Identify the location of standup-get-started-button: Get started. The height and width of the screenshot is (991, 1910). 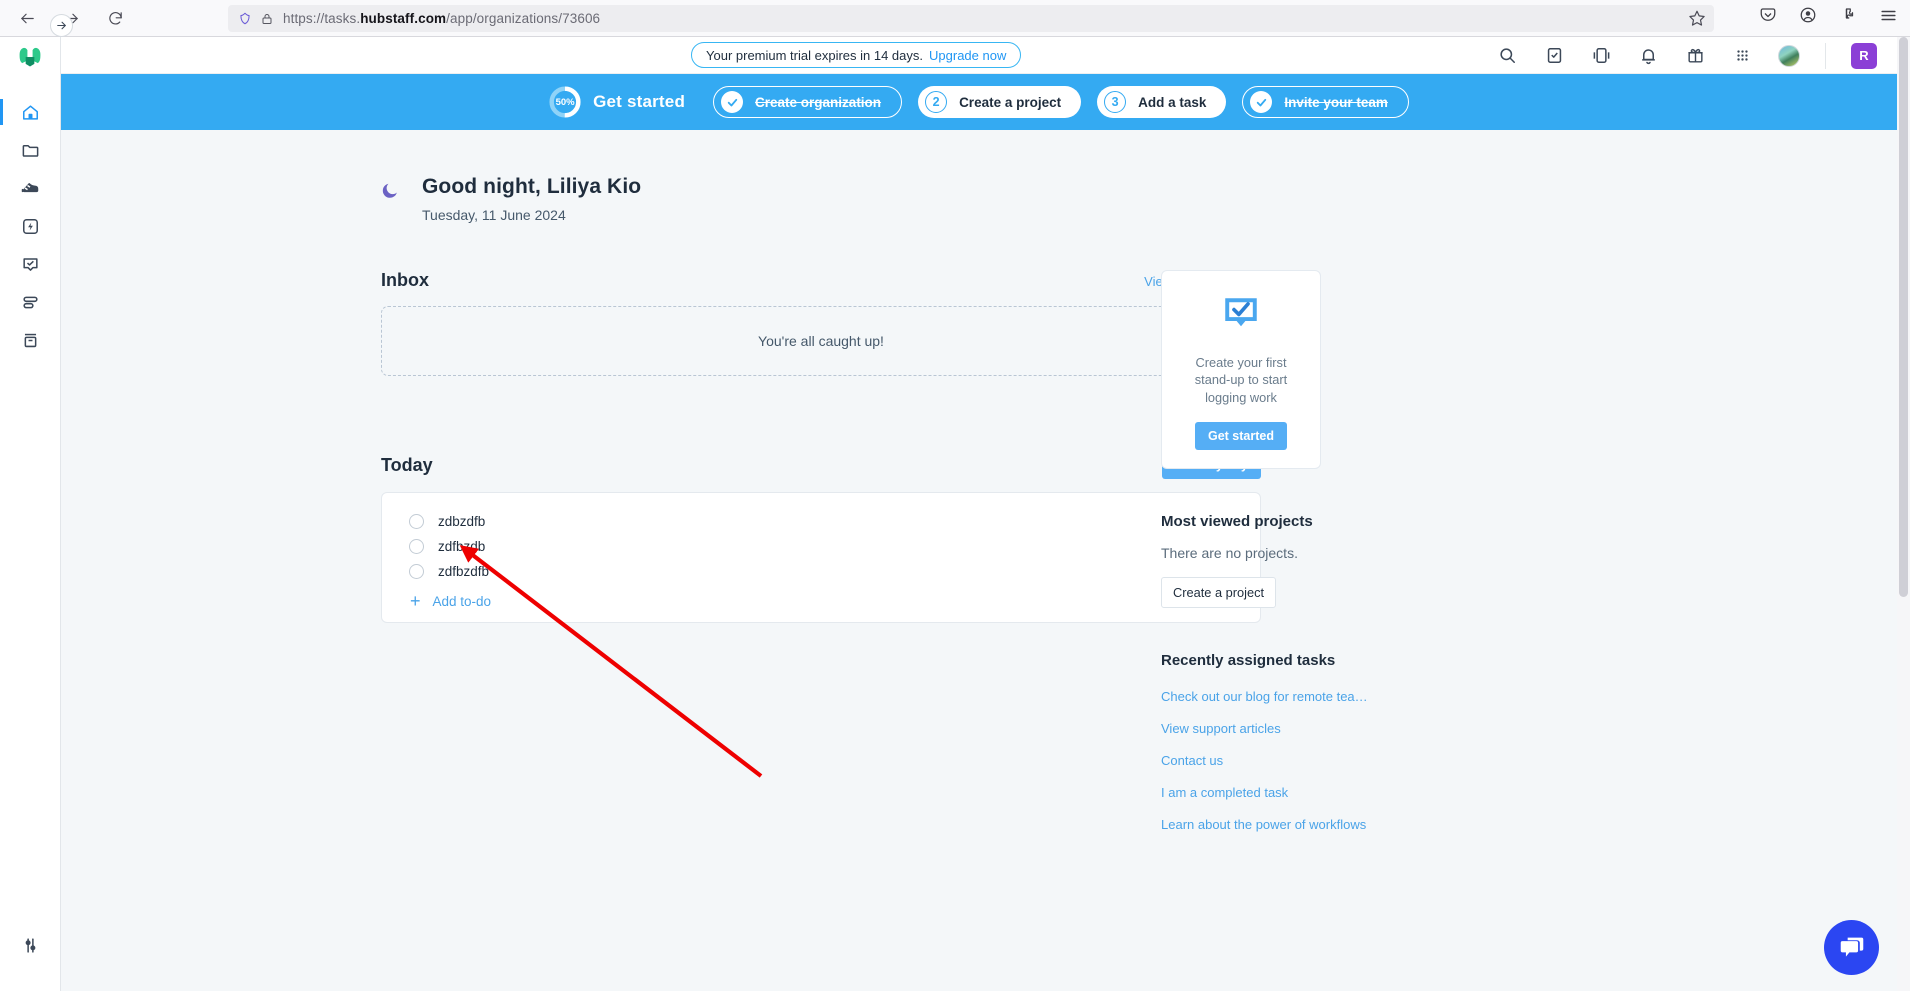
(1241, 435).